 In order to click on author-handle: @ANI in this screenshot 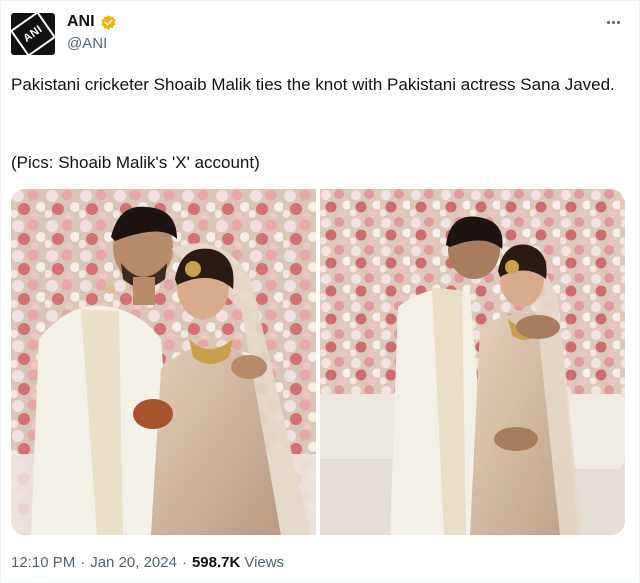, I will do `click(87, 43)`.